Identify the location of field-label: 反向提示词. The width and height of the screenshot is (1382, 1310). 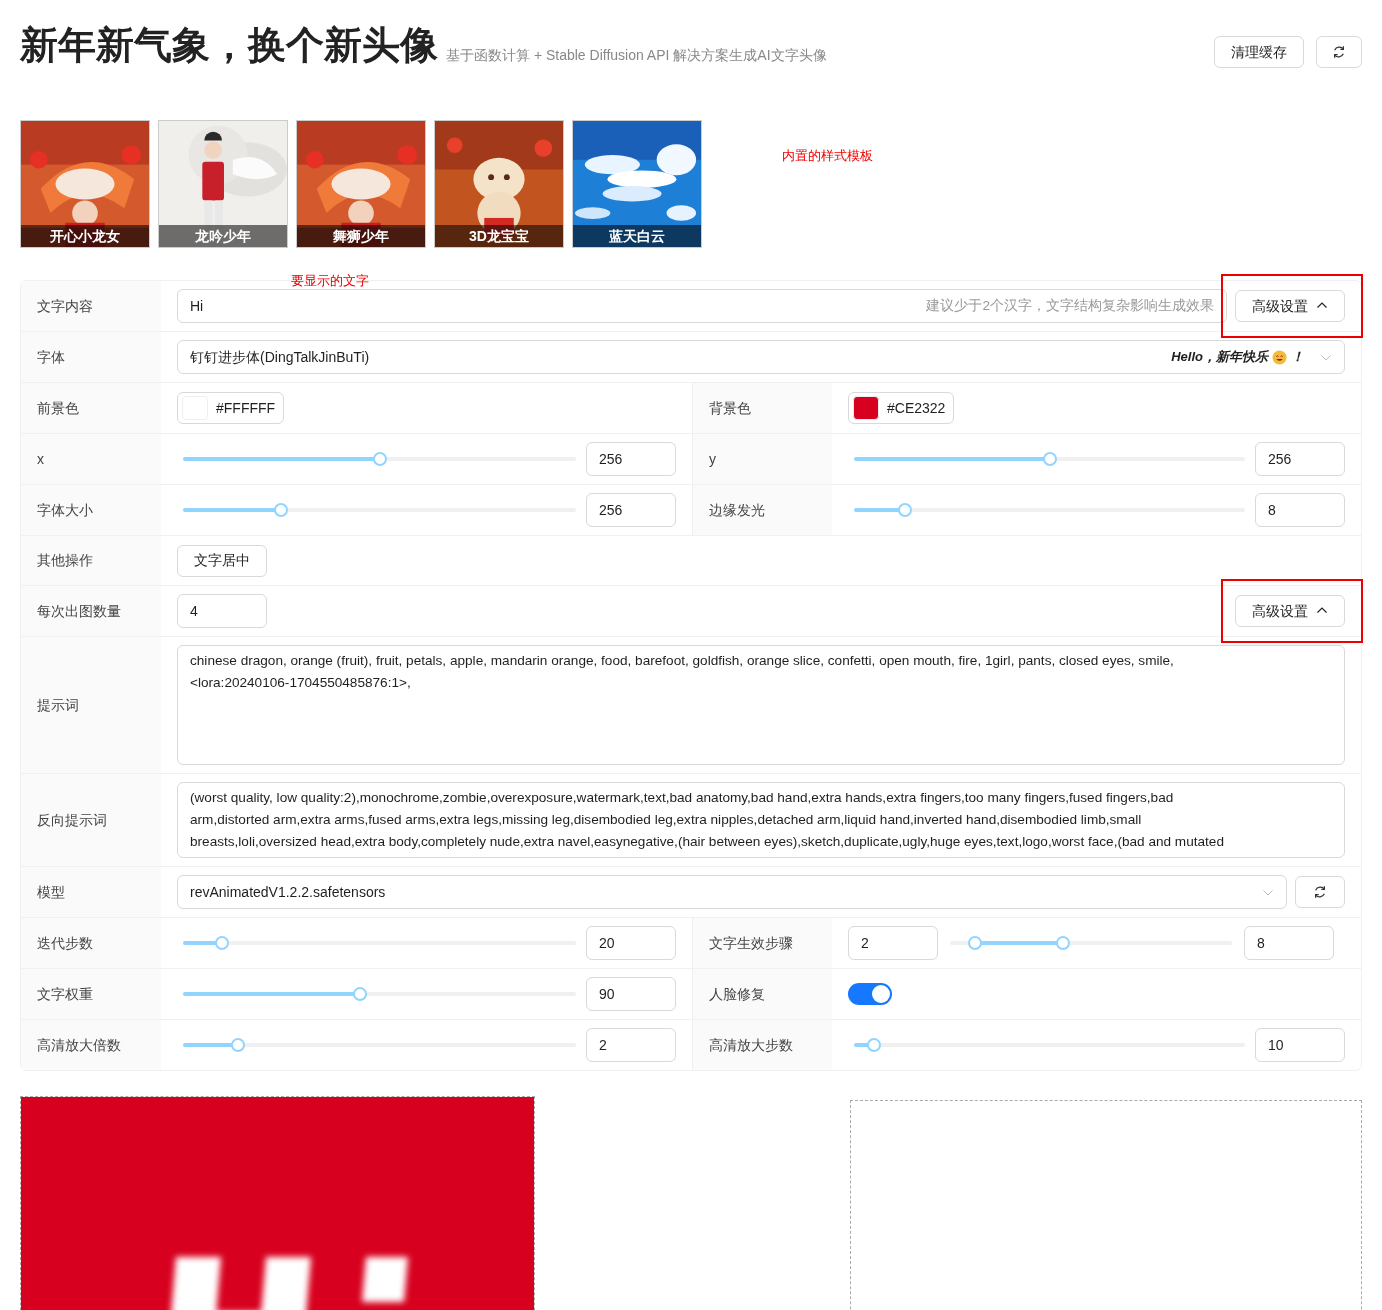
(91, 820).